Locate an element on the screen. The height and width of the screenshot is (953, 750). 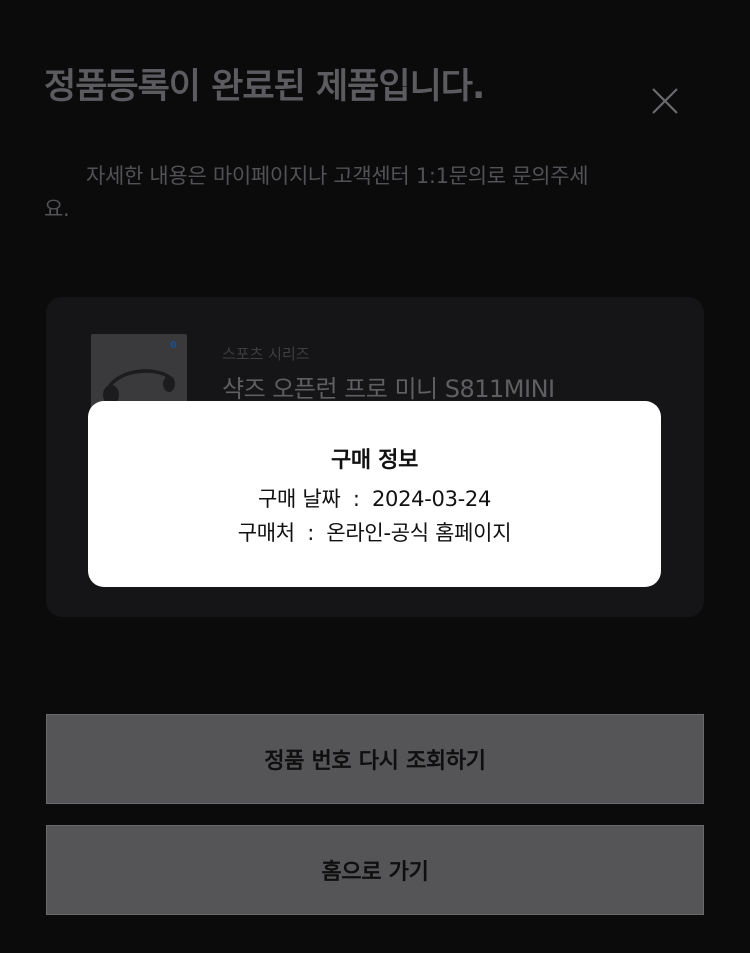
description-text: 자세한 내용은 마이페이지나 고객센터 1:1문의로 문의주세요. is located at coordinates (316, 192).